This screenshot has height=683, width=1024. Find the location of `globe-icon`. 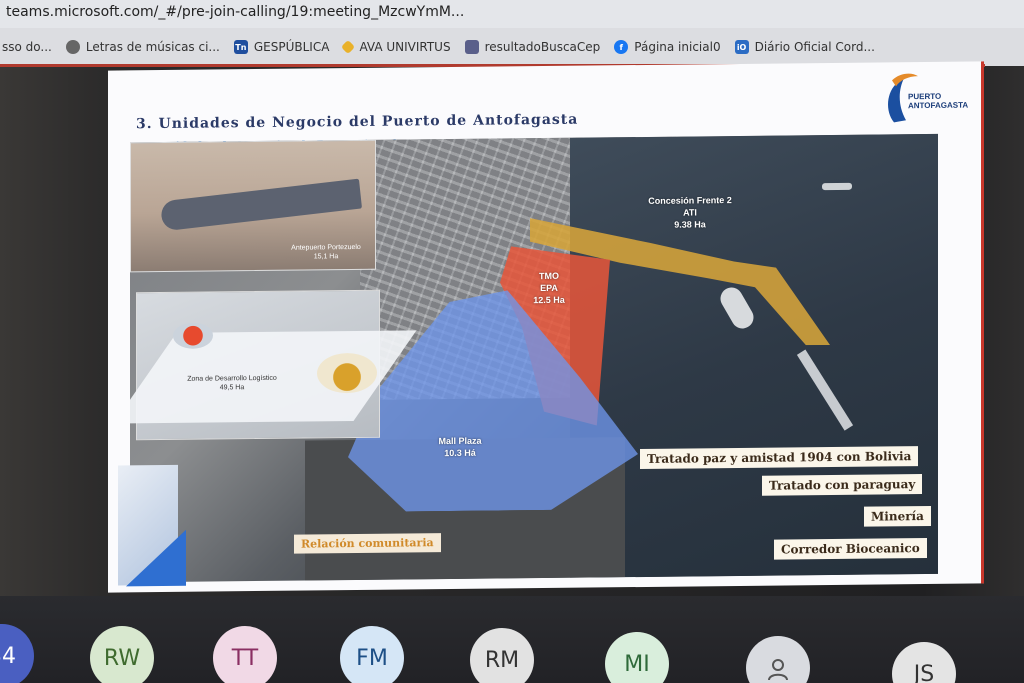

globe-icon is located at coordinates (72, 47).